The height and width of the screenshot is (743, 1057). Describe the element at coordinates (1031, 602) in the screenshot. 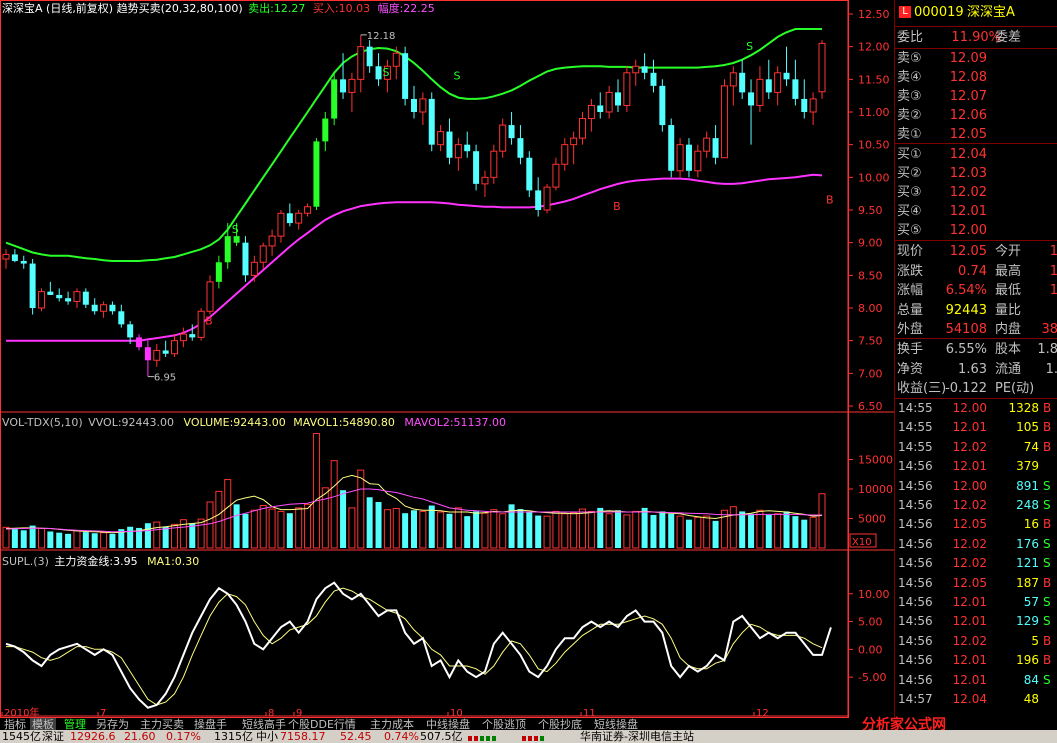

I see `tick-volume: 57` at that location.